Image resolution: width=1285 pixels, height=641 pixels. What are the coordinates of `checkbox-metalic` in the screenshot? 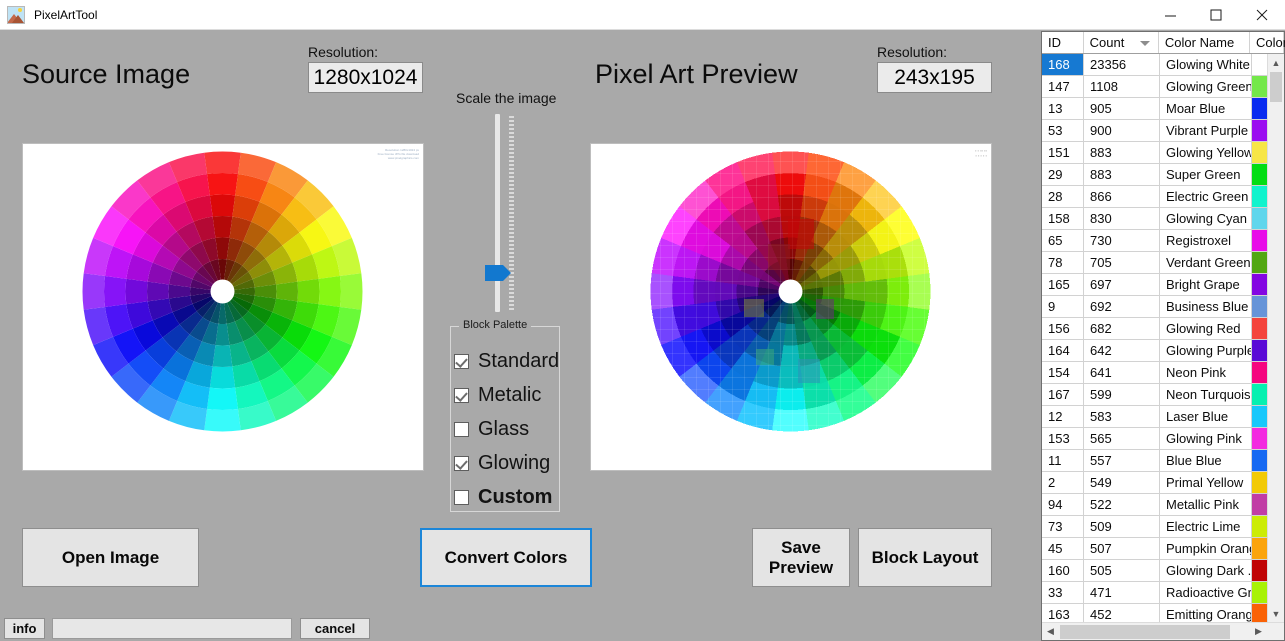 It's located at (461, 395).